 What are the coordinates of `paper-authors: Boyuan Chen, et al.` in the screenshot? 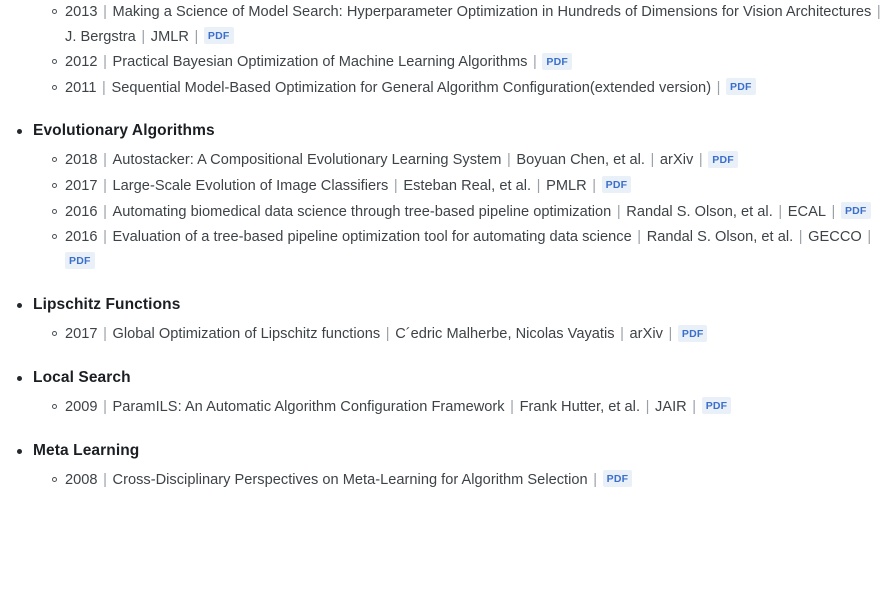 It's located at (580, 160).